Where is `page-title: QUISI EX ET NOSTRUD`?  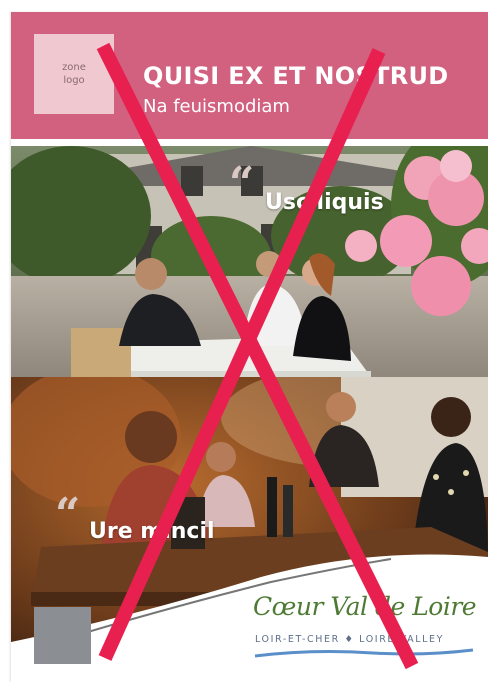
page-title: QUISI EX ET NOSTRUD is located at coordinates (296, 76).